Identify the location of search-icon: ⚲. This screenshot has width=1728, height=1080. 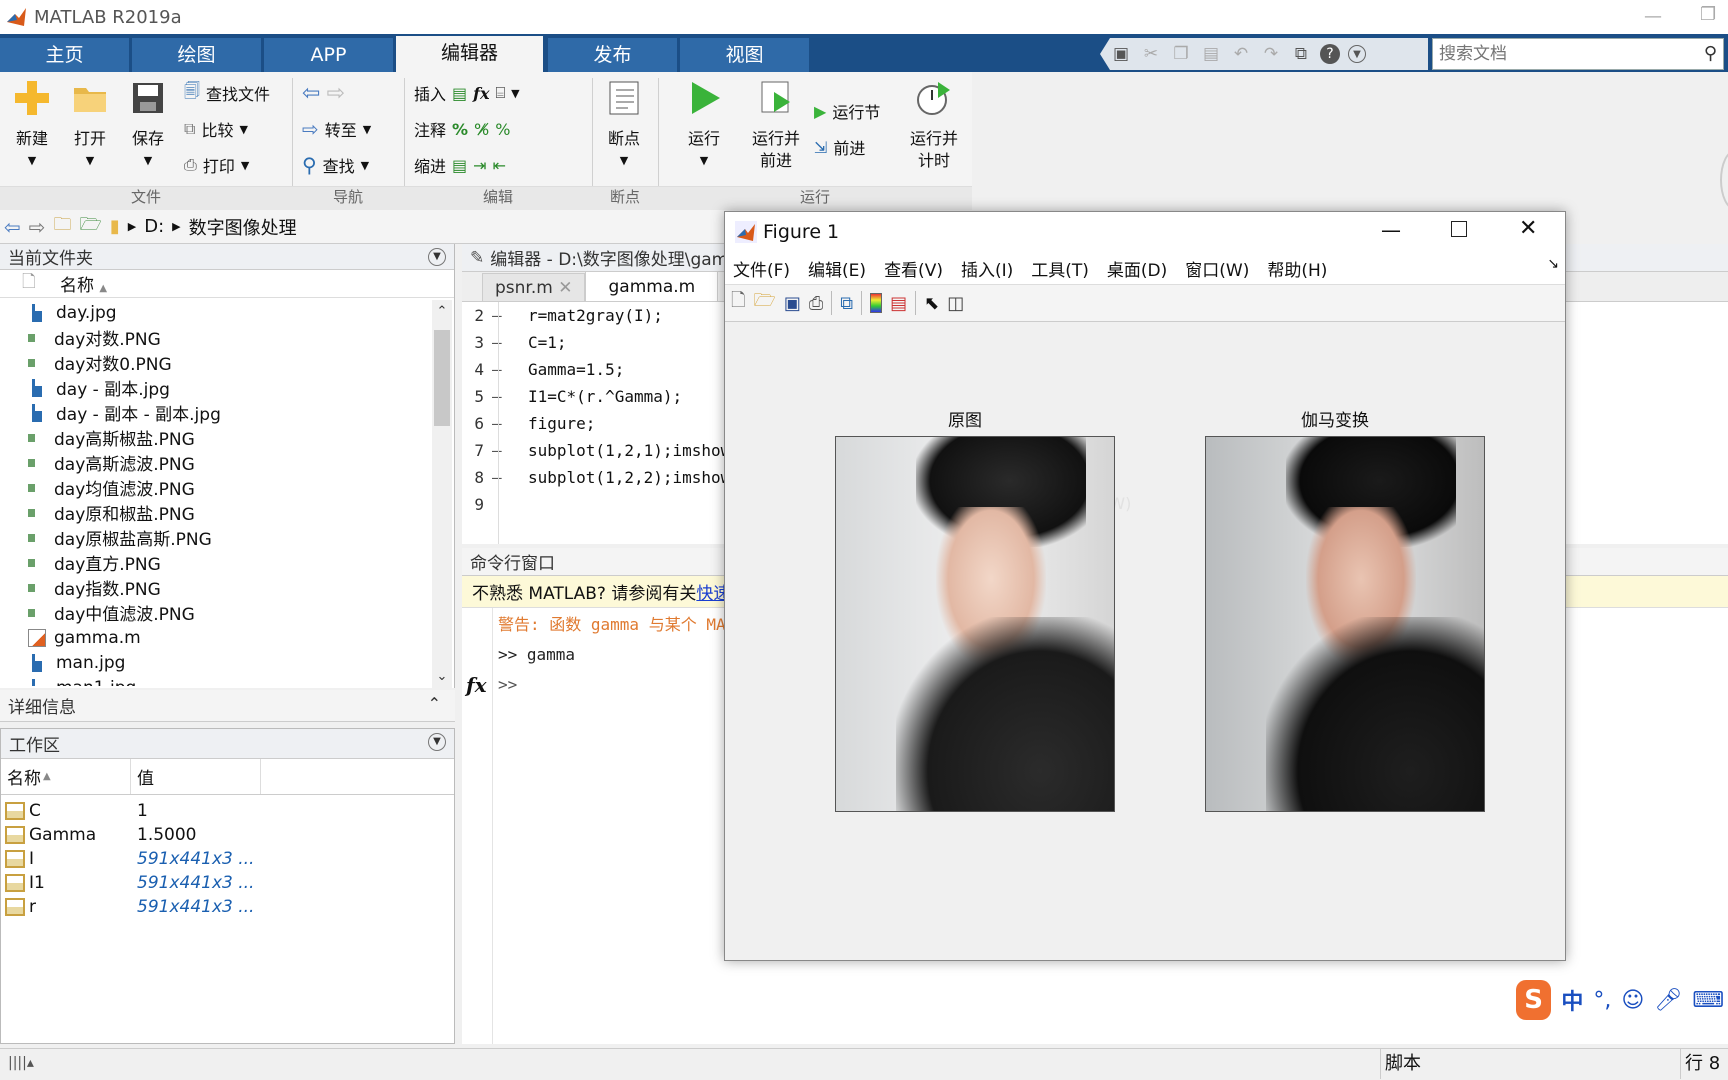
(1710, 53).